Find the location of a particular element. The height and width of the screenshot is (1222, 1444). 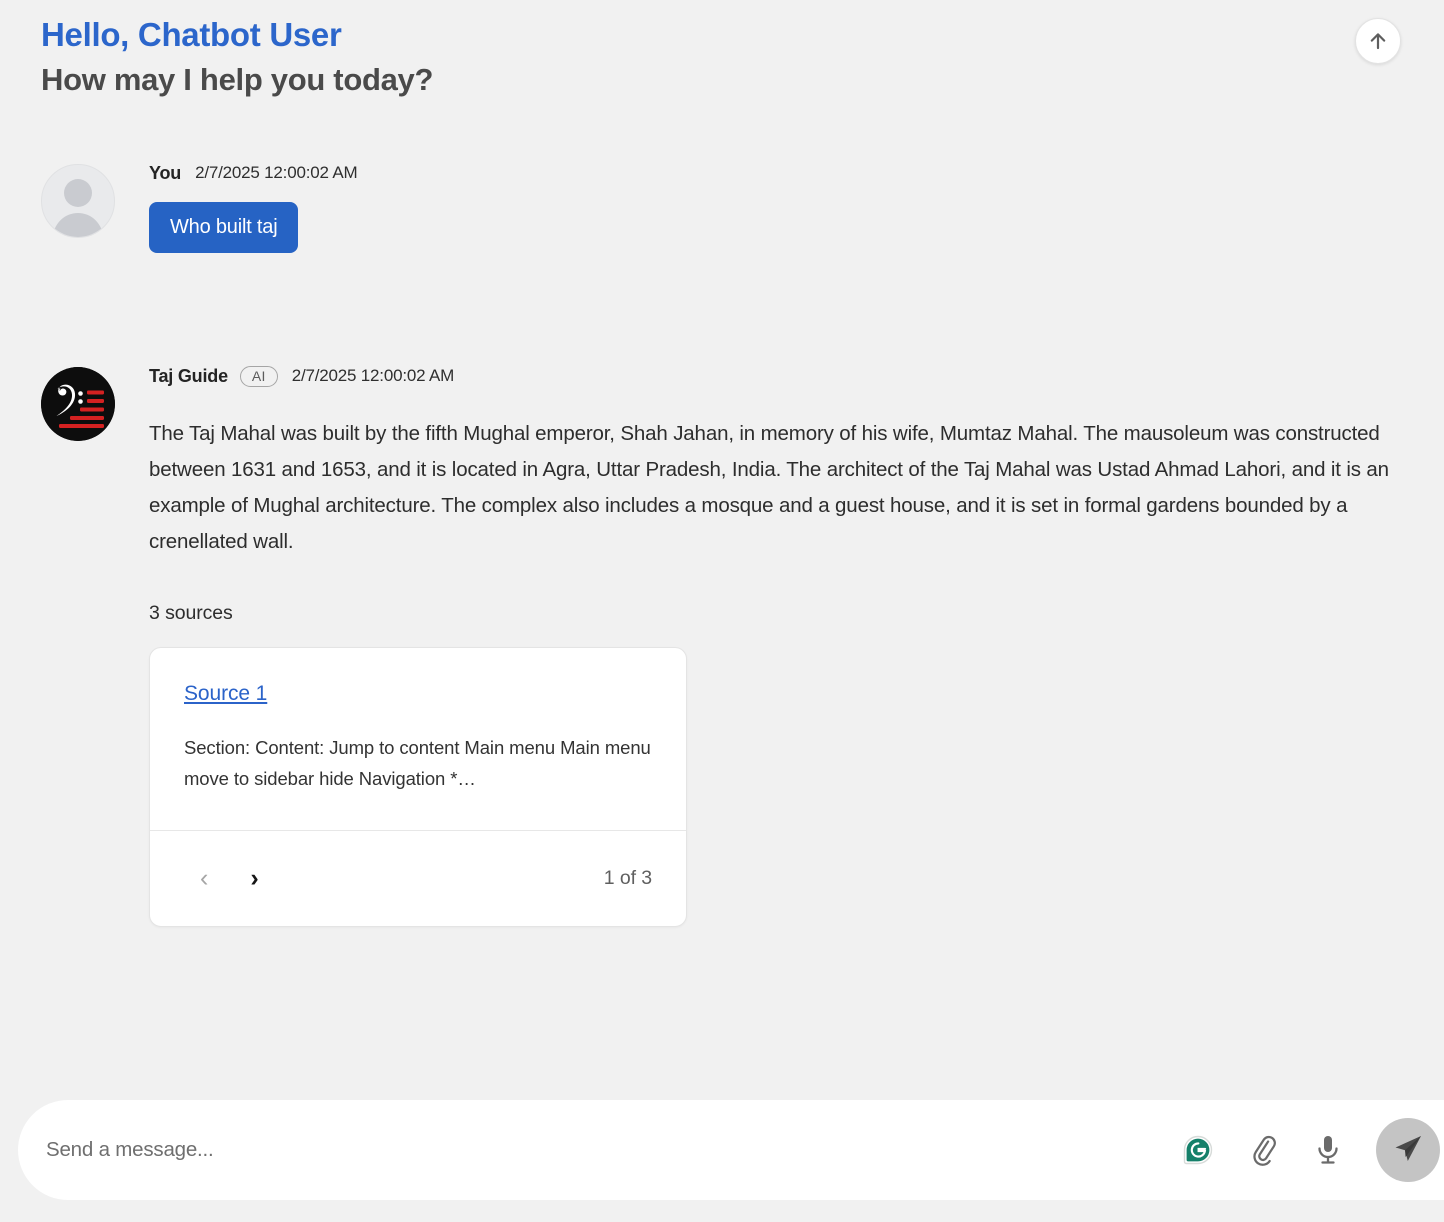

message-content: You 2/7/2025 12:00:02 AM Who built taj is located at coordinates (759, 201).